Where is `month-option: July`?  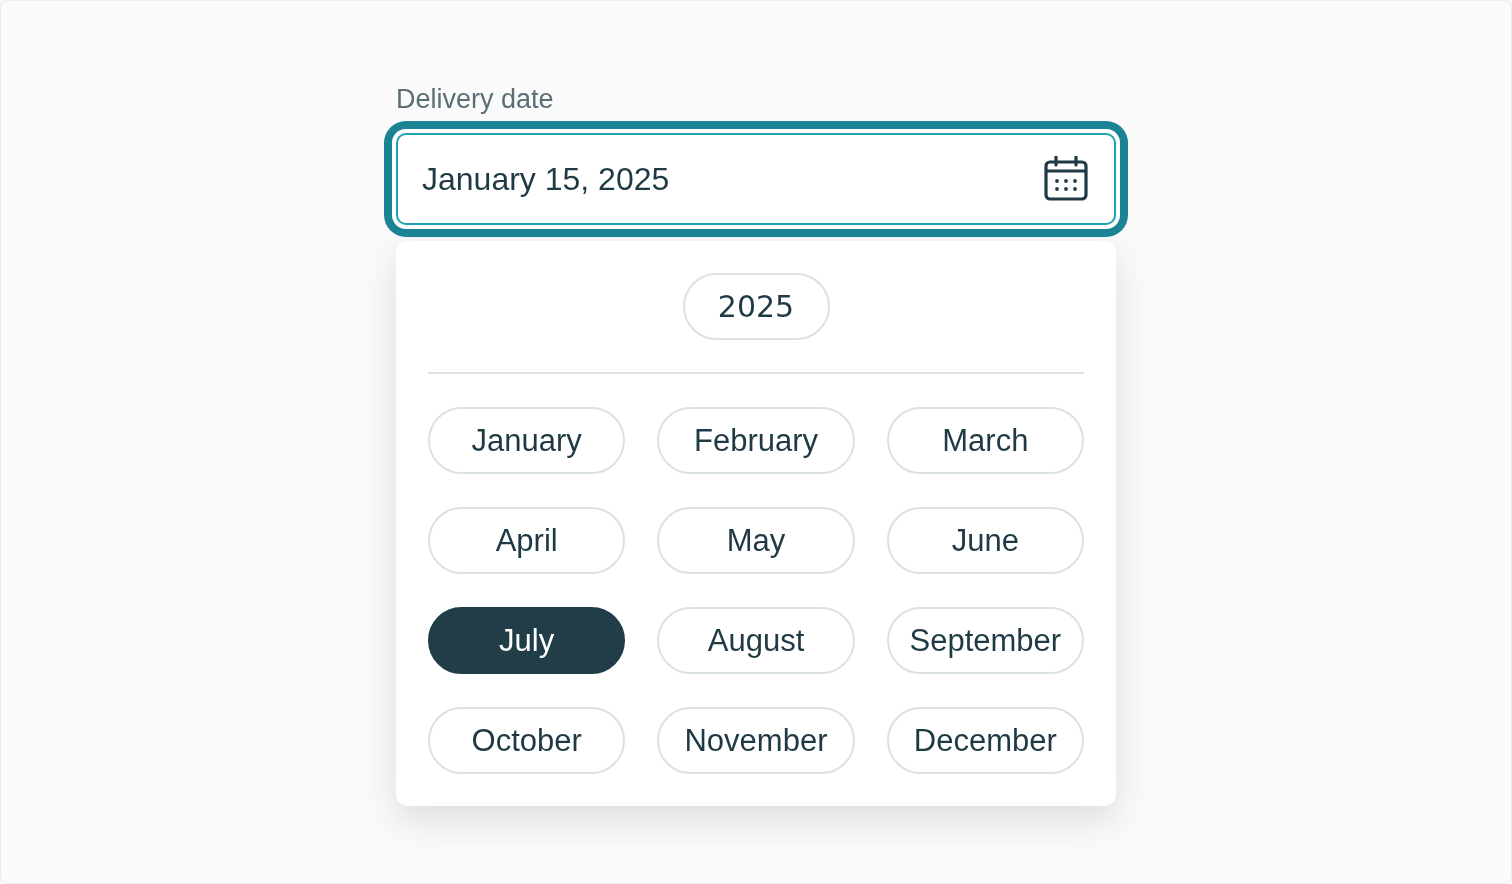
month-option: July is located at coordinates (527, 640).